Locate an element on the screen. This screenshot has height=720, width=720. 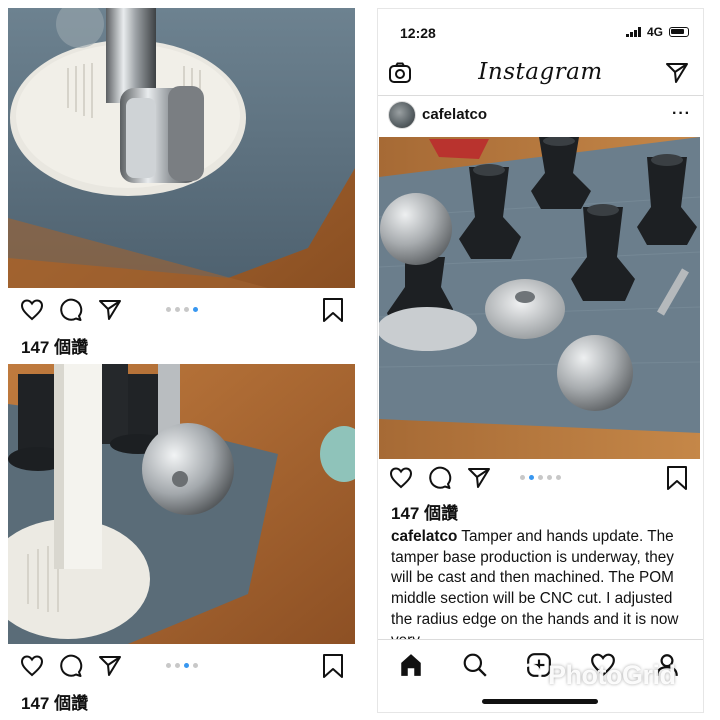
home-indicator is located at coordinates (540, 701).